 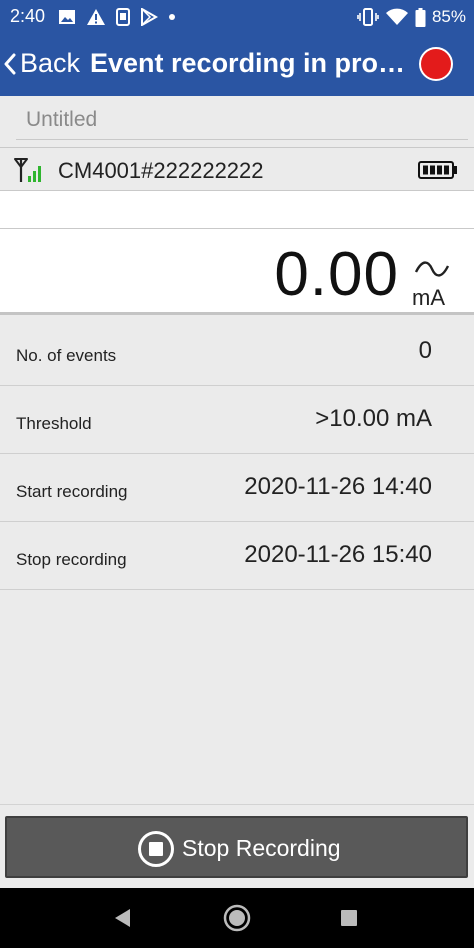 What do you see at coordinates (237, 210) in the screenshot?
I see `spacer-band` at bounding box center [237, 210].